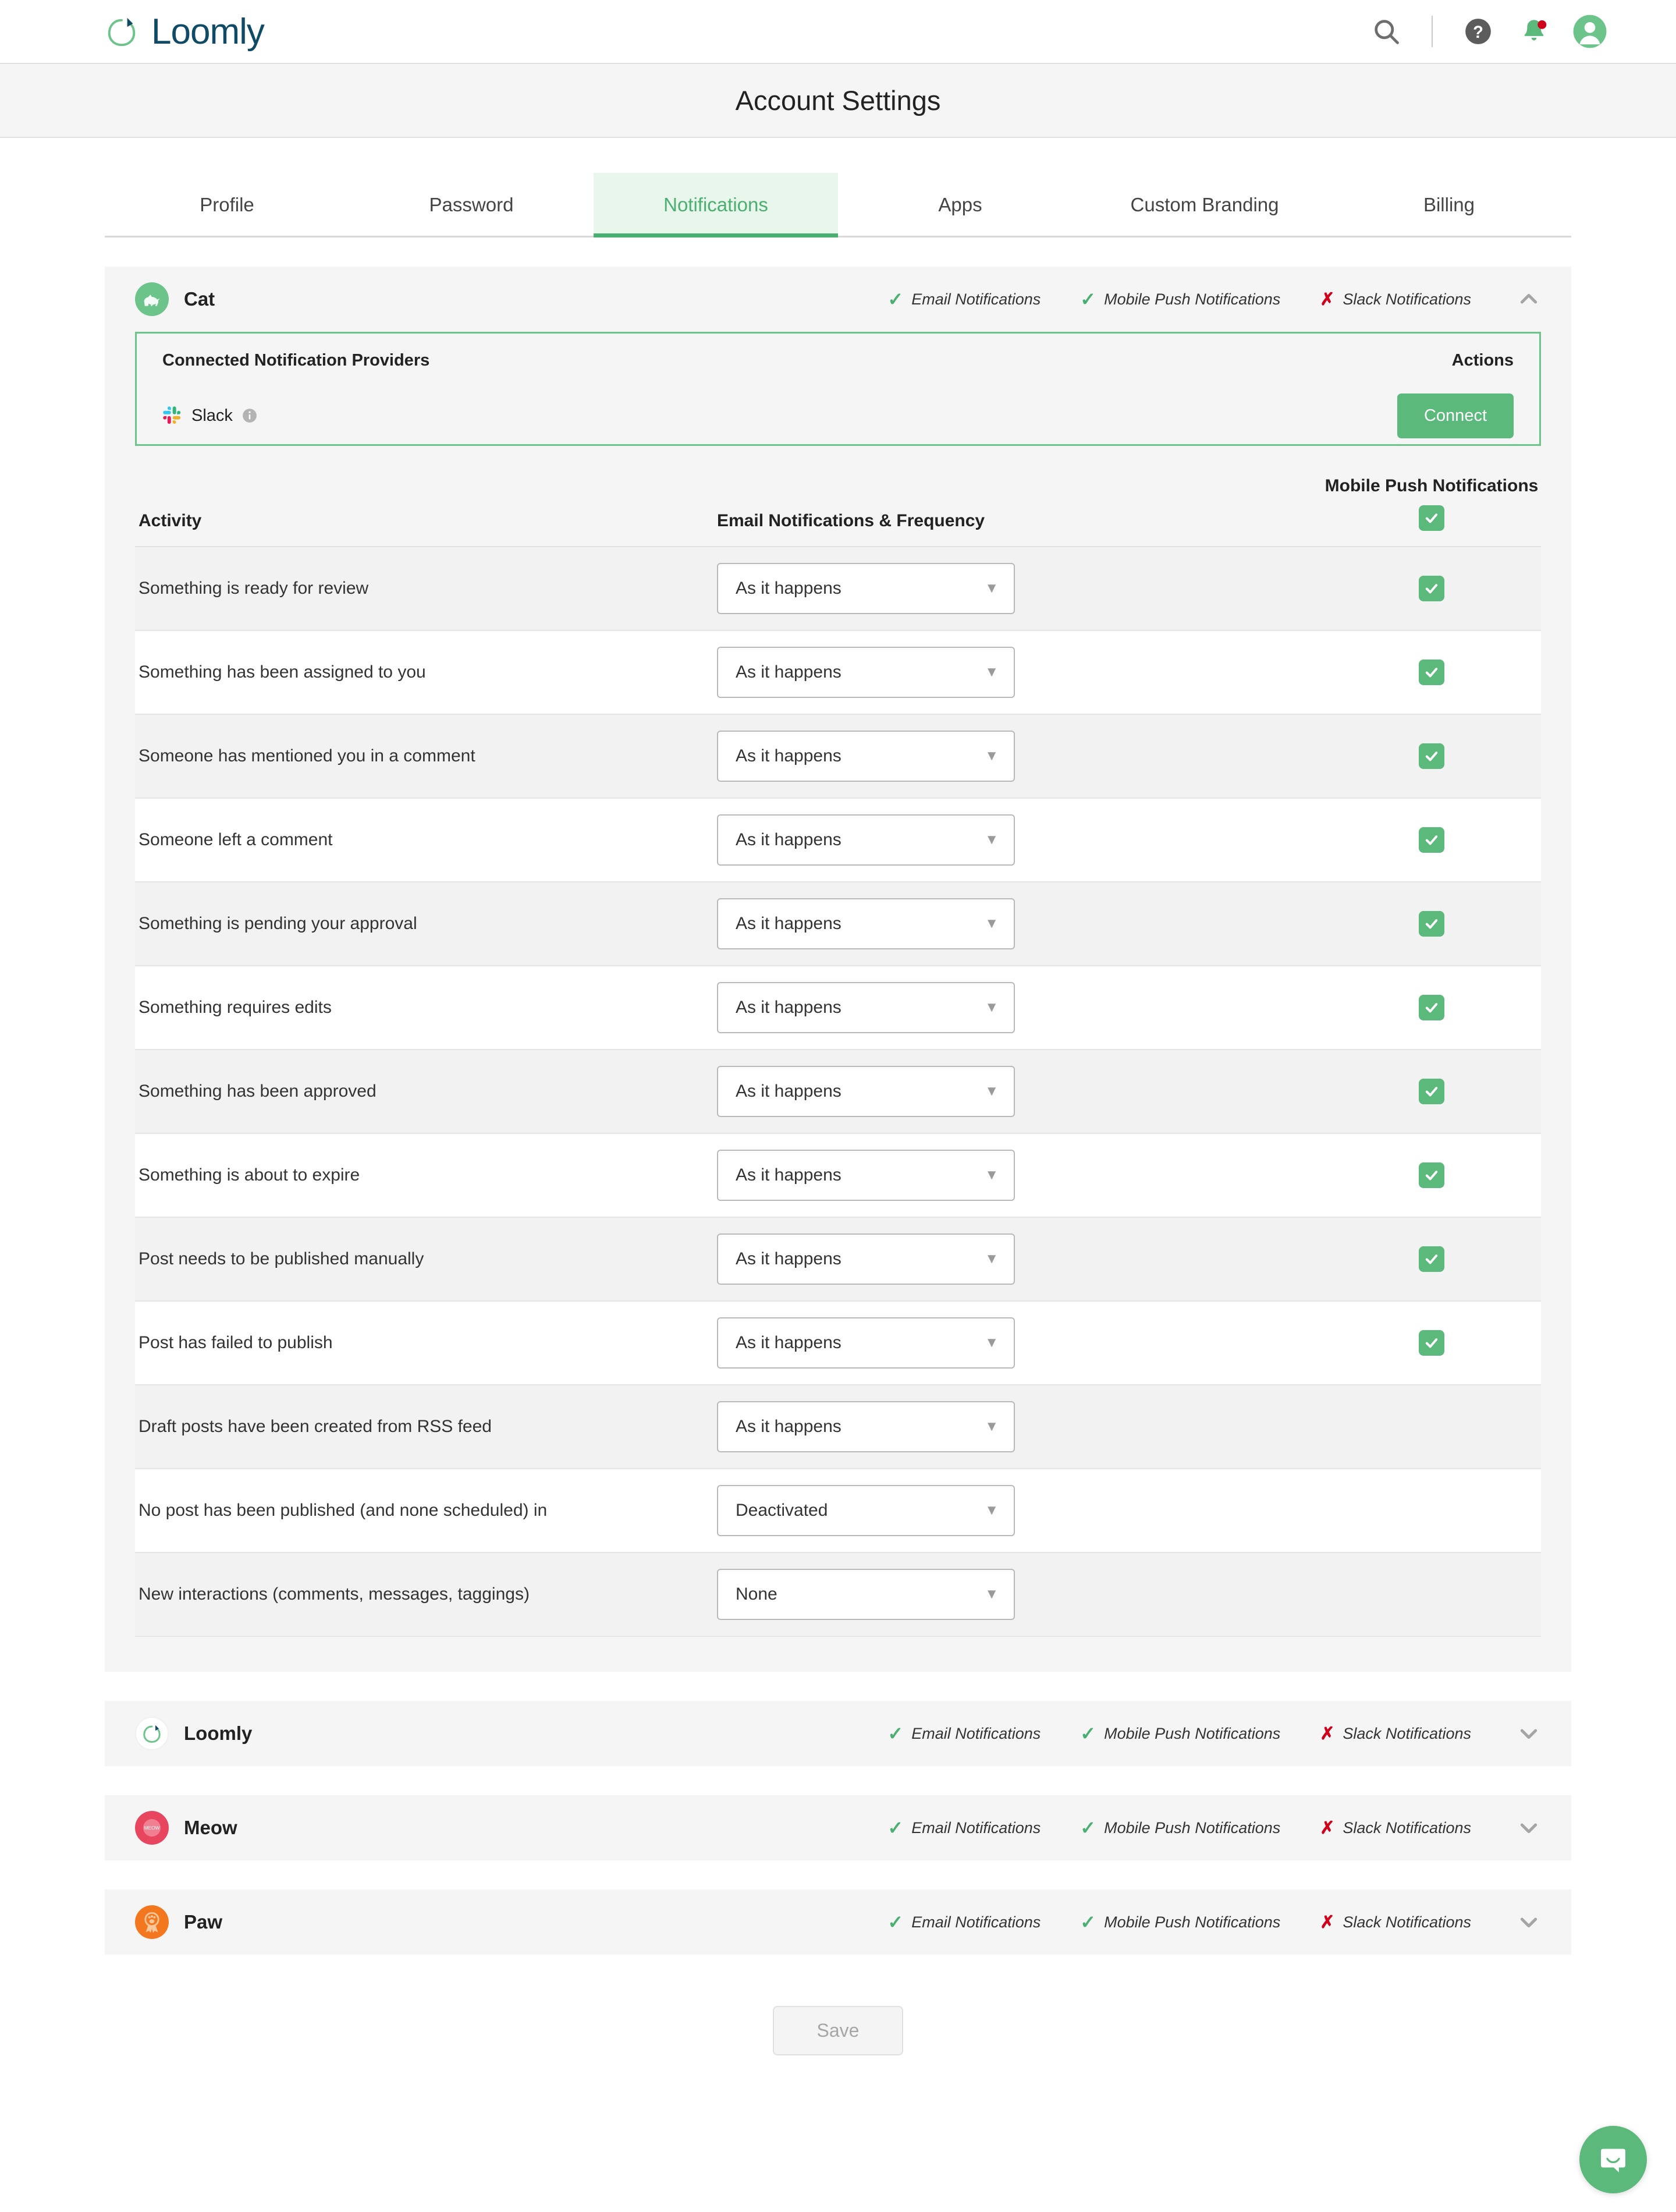 Image resolution: width=1676 pixels, height=2212 pixels. What do you see at coordinates (838, 32) in the screenshot?
I see `top-navigation-bar: Loomly ?` at bounding box center [838, 32].